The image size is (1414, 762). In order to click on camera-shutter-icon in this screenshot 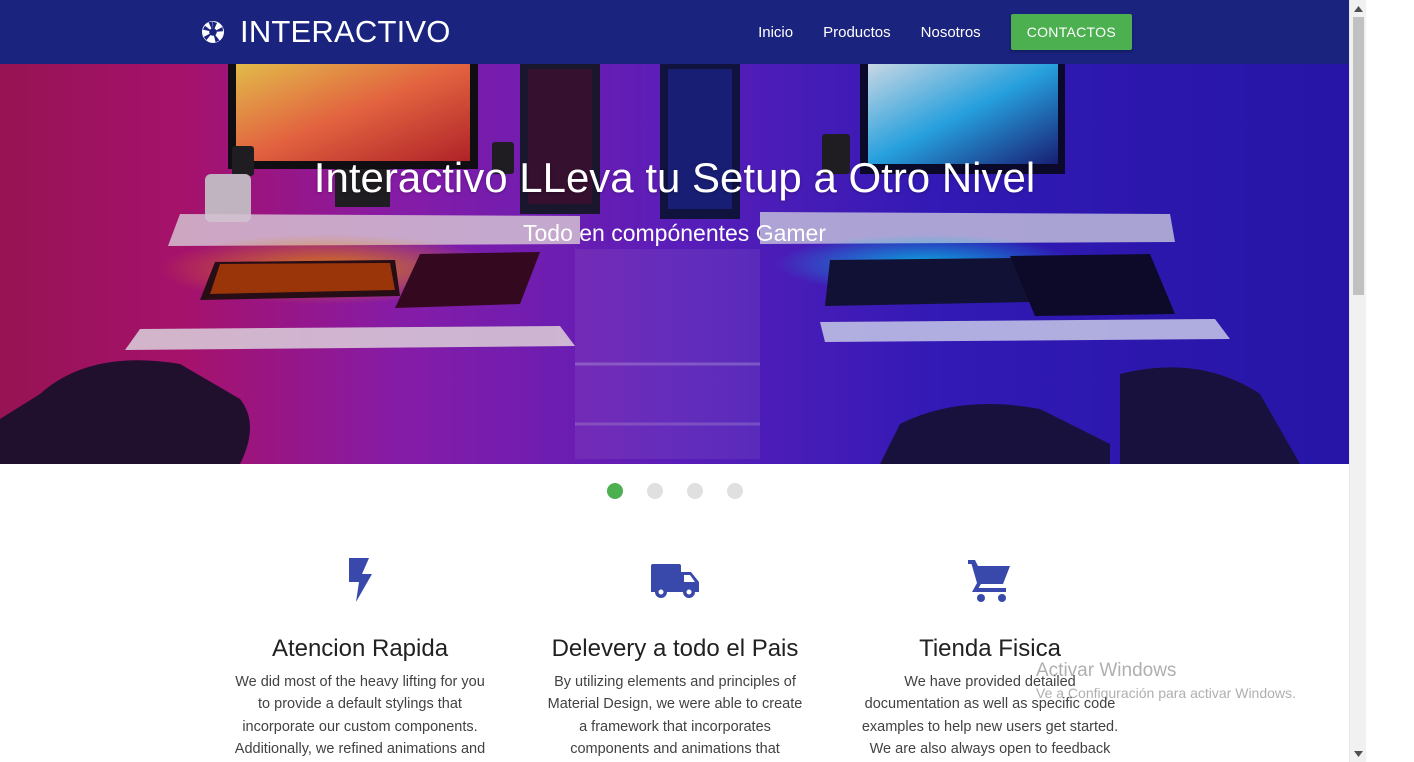, I will do `click(213, 32)`.